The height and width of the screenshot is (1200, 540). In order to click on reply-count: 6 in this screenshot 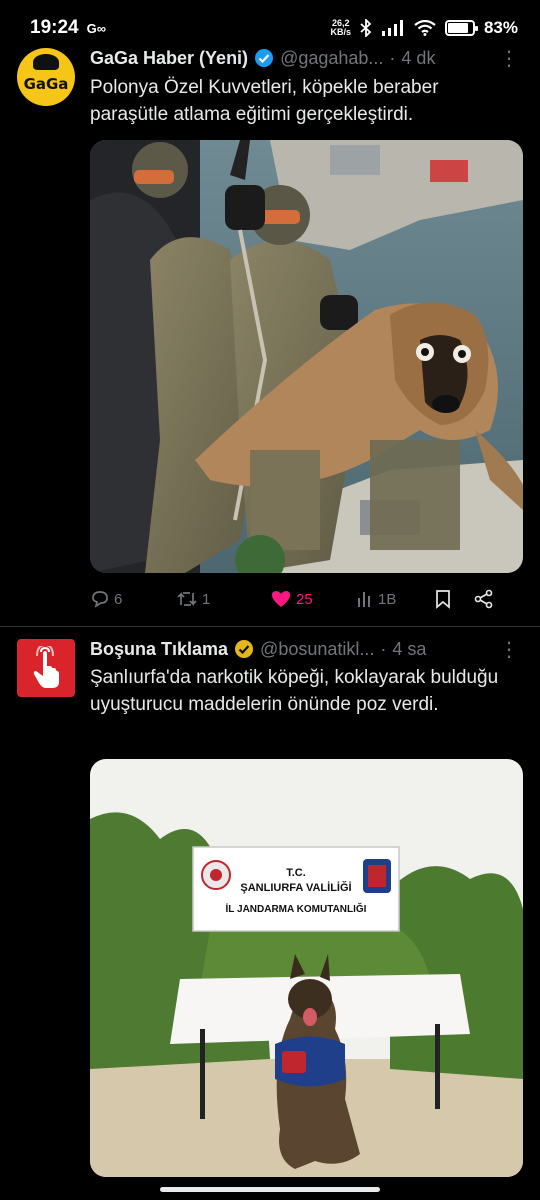, I will do `click(118, 599)`.